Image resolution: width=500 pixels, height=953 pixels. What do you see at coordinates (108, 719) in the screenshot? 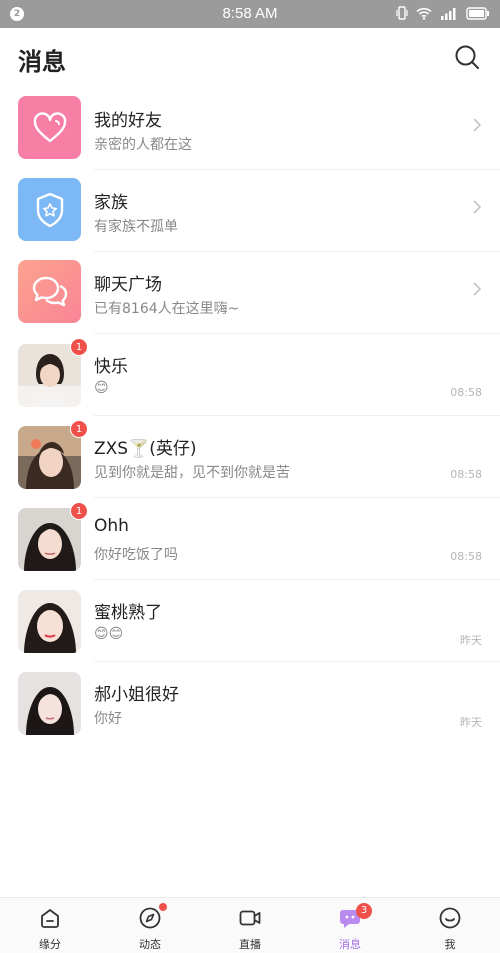
I see `message-preview: 你好` at bounding box center [108, 719].